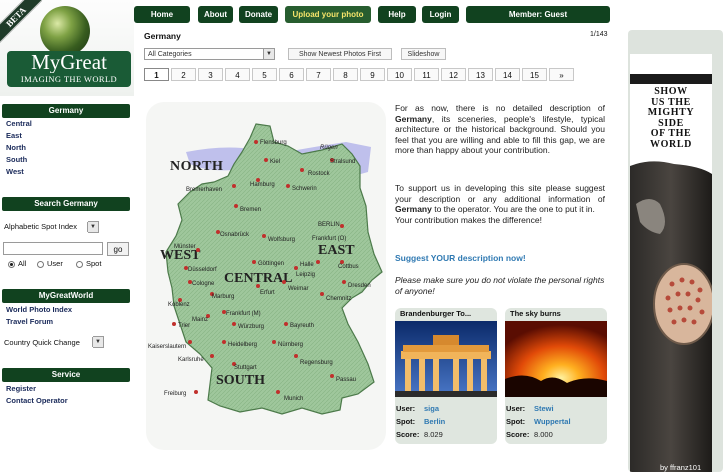 This screenshot has height=475, width=723. I want to click on city-berlin: BERLIN, so click(329, 225).